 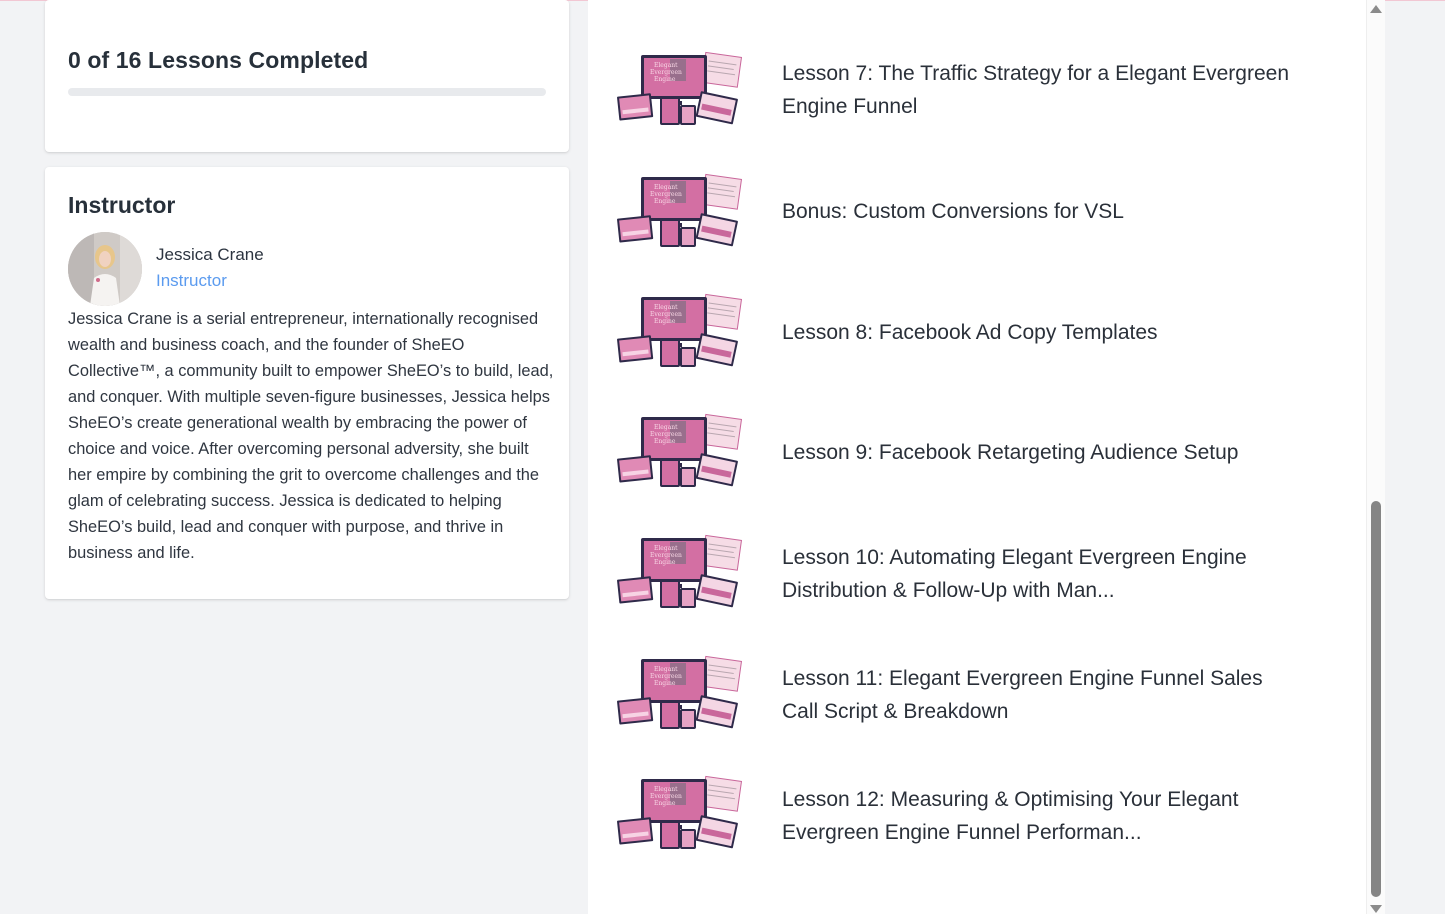 I want to click on avatar, so click(x=105, y=269).